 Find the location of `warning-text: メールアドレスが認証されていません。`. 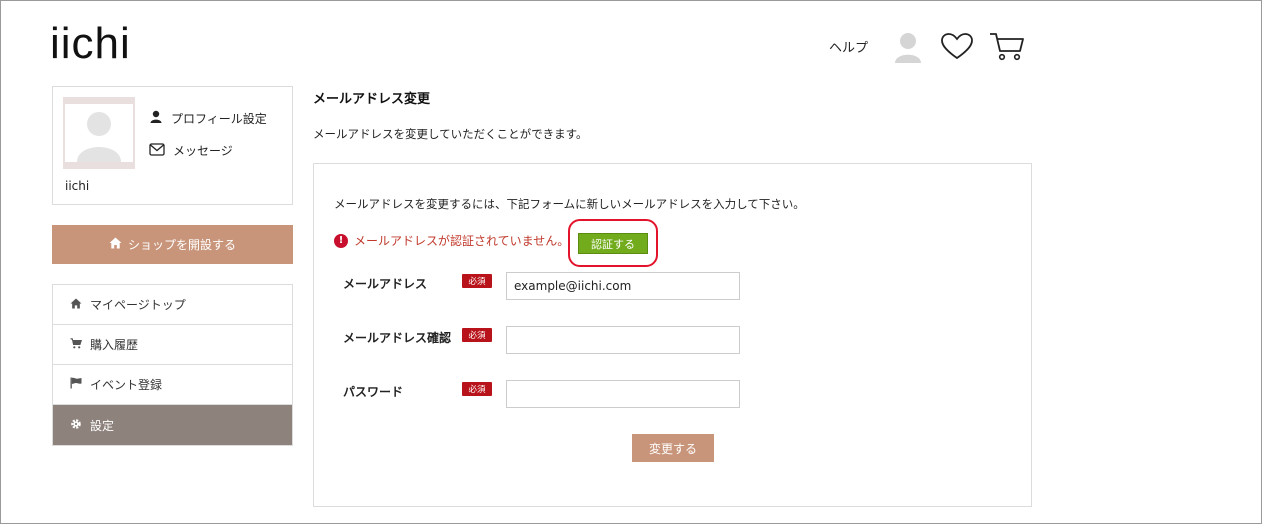

warning-text: メールアドレスが認証されていません。 is located at coordinates (462, 241).